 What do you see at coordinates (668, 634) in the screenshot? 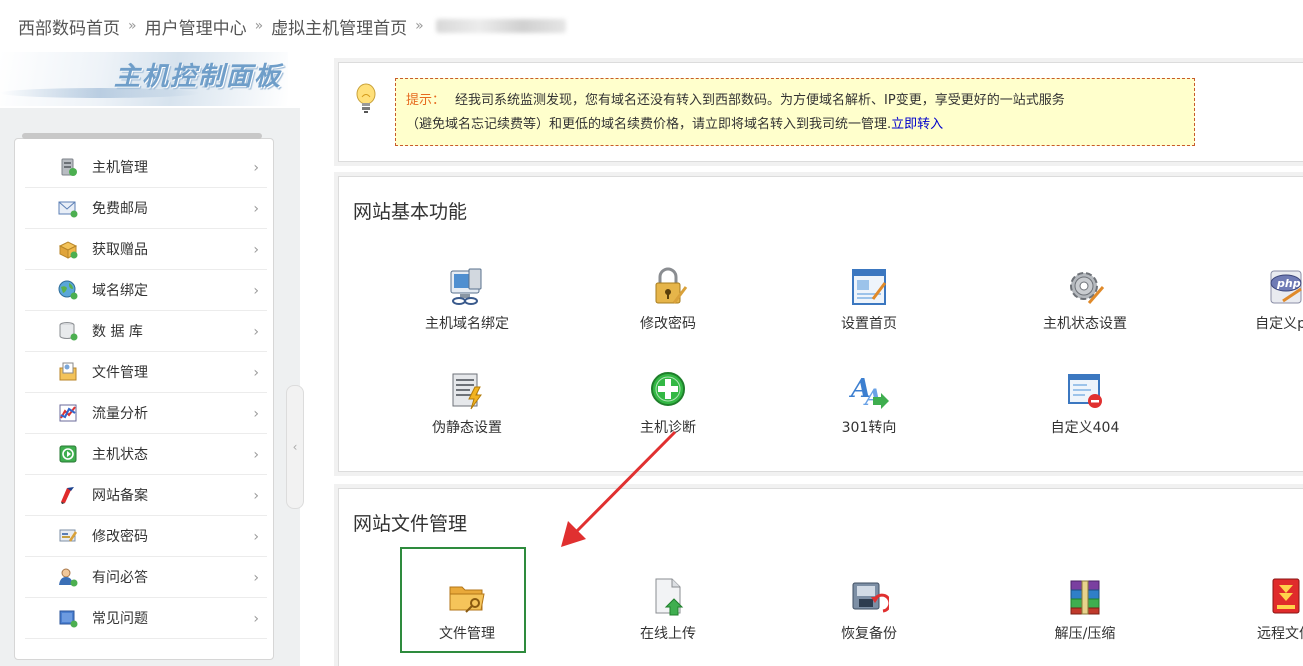
I see `tile-label: 在线上传` at bounding box center [668, 634].